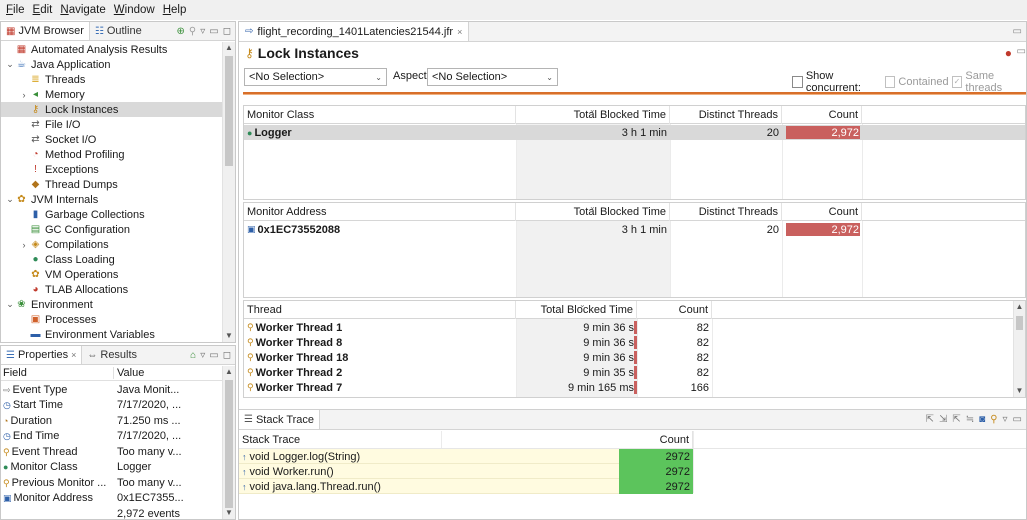  What do you see at coordinates (993, 419) in the screenshot?
I see `thread-icon: ⚲` at bounding box center [993, 419].